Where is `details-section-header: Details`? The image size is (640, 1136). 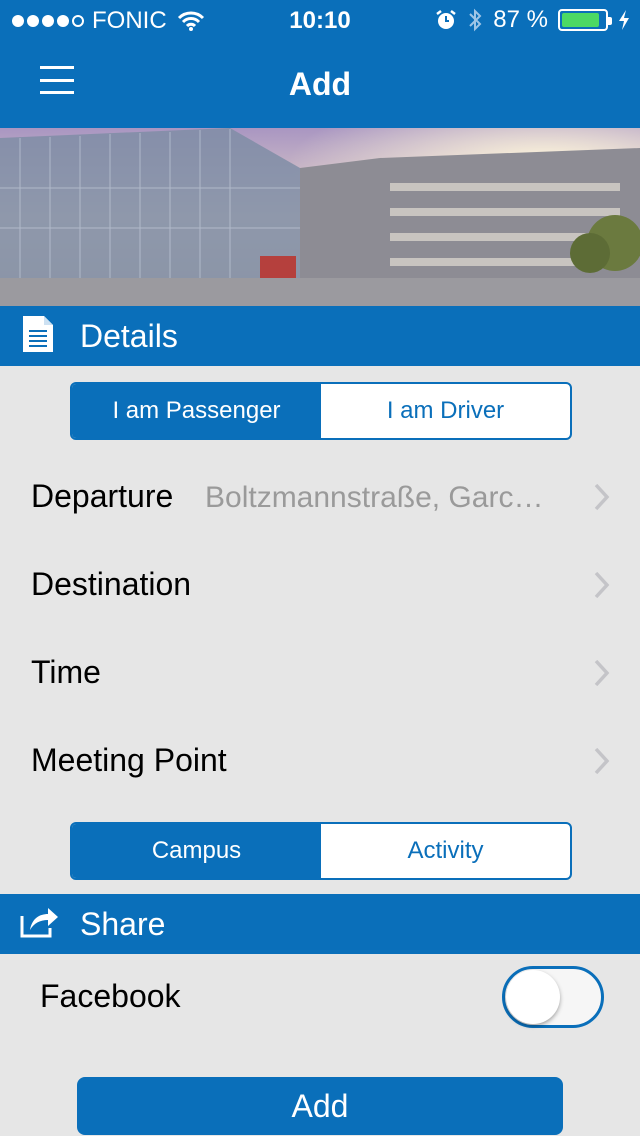
details-section-header: Details is located at coordinates (320, 336).